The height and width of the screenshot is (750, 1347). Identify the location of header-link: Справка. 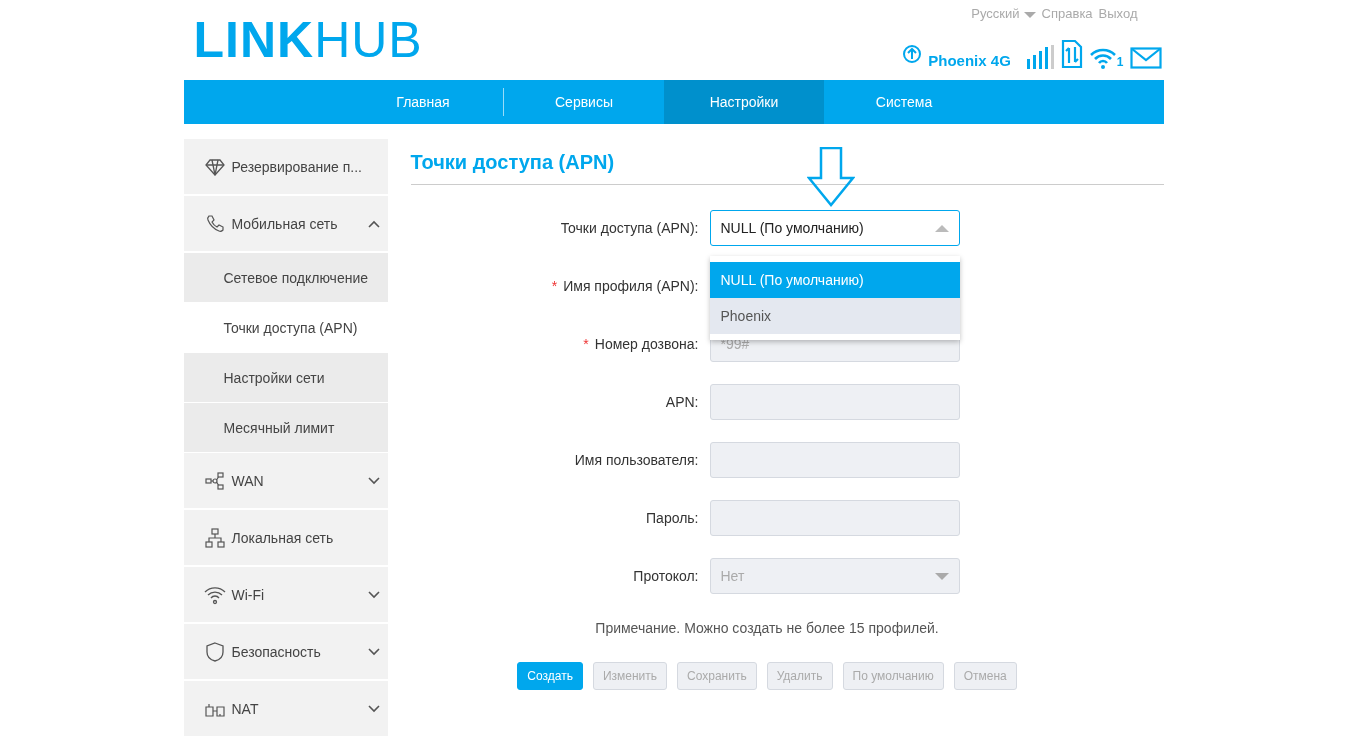
(1067, 13).